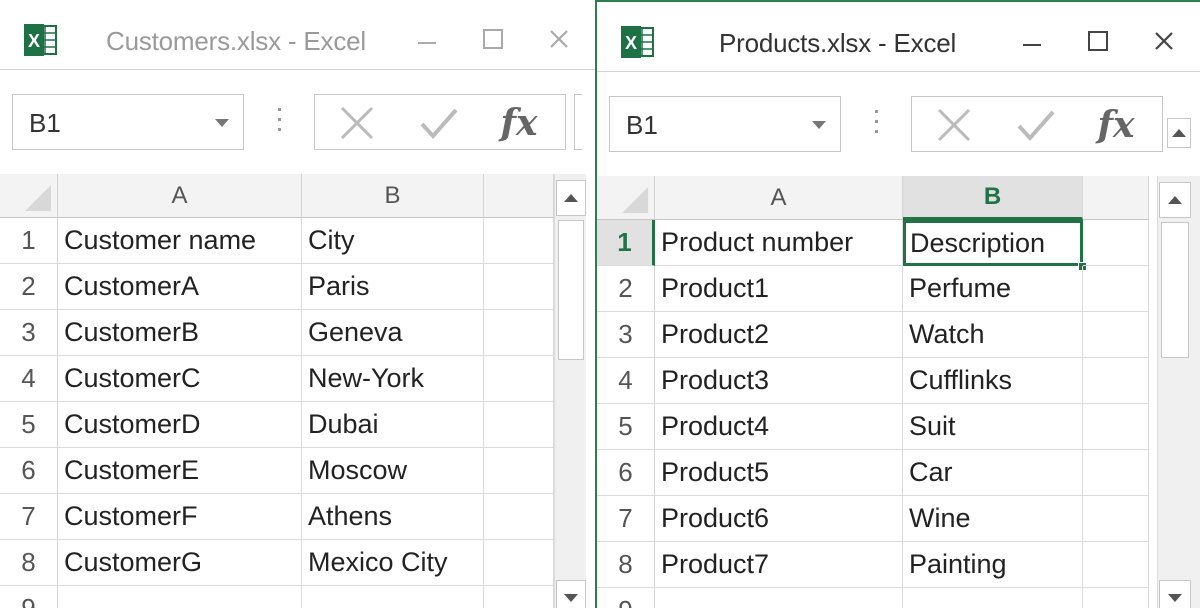 Image resolution: width=1200 pixels, height=608 pixels. Describe the element at coordinates (128, 122) in the screenshot. I see `name-box: B1` at that location.